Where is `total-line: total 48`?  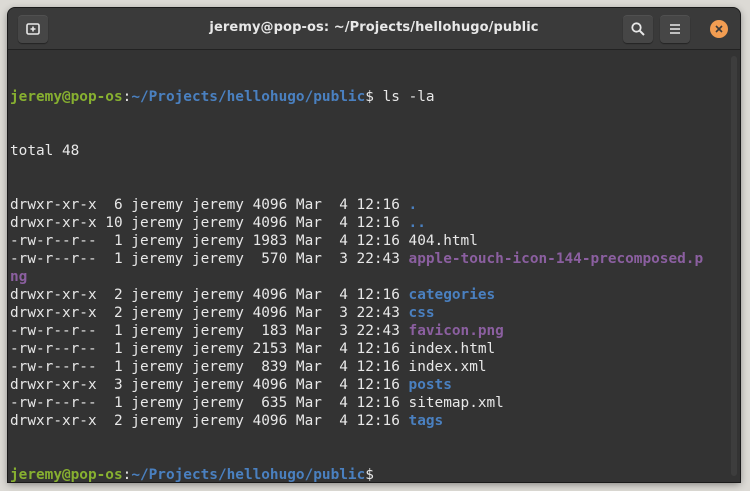
total-line: total 48 is located at coordinates (45, 151).